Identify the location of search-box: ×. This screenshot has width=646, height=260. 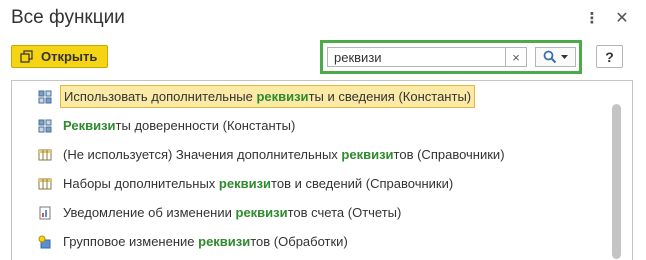
(451, 57).